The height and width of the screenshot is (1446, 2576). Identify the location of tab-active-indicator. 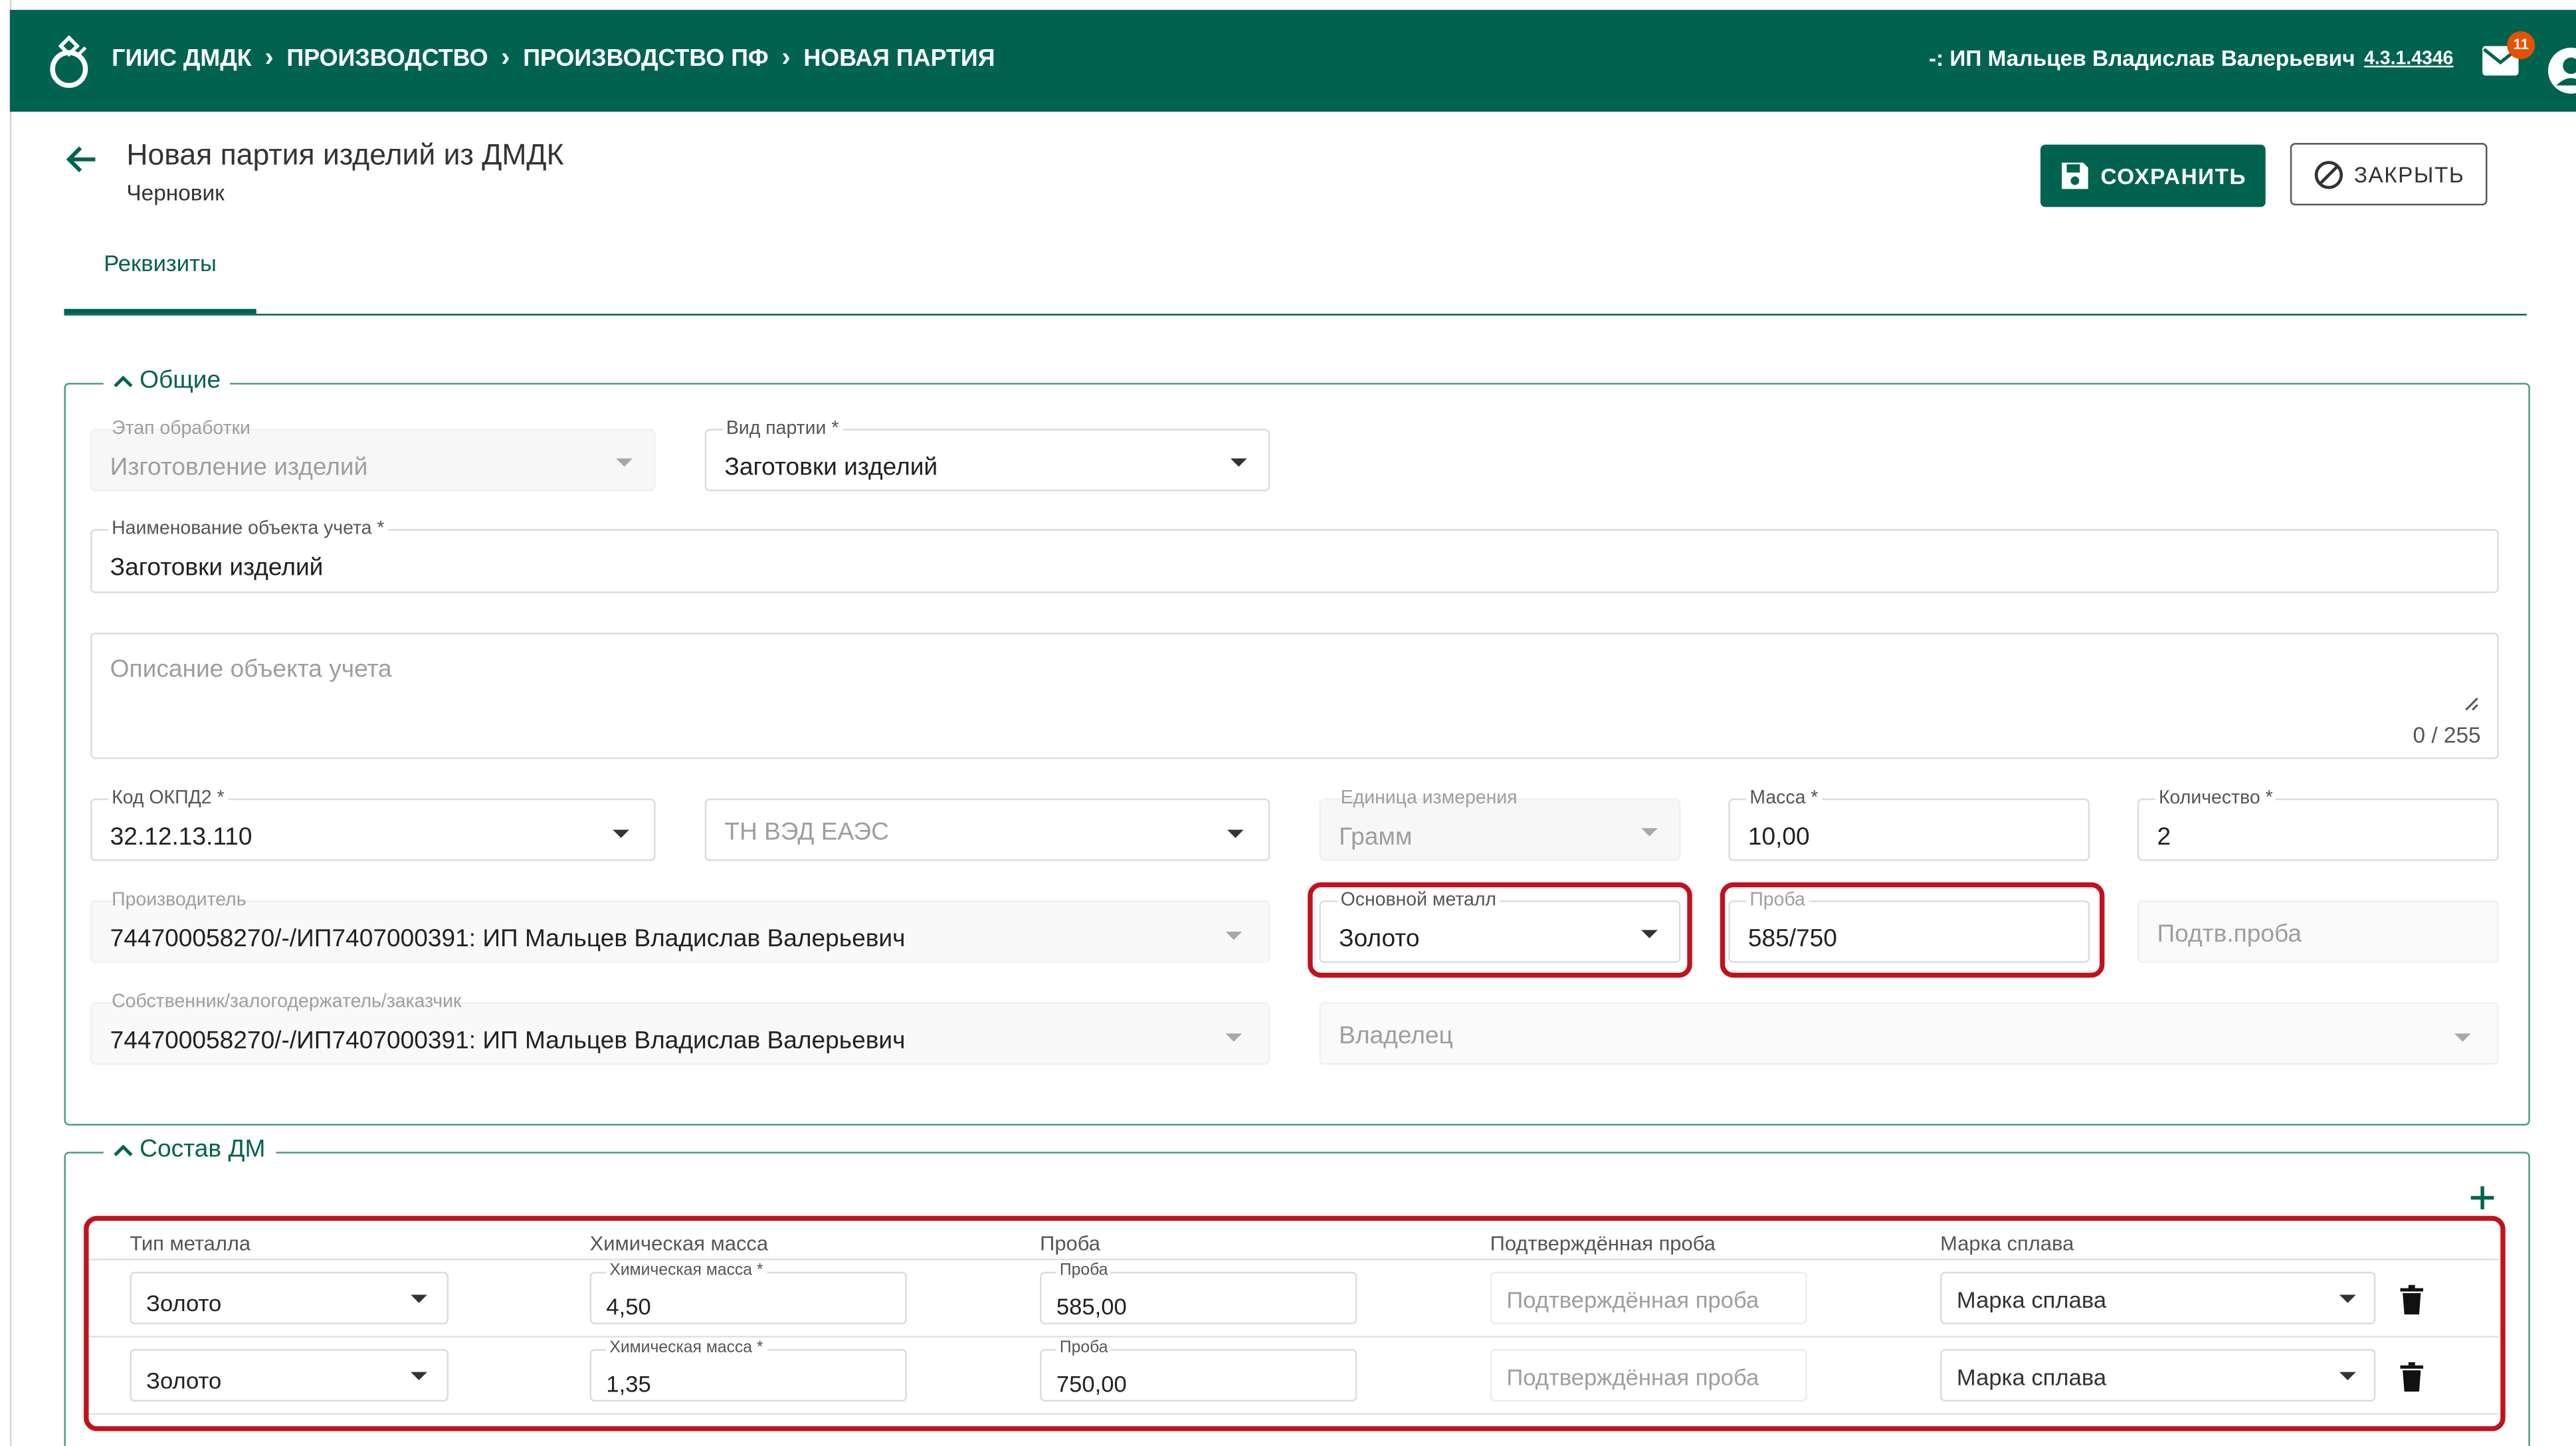
(160, 311).